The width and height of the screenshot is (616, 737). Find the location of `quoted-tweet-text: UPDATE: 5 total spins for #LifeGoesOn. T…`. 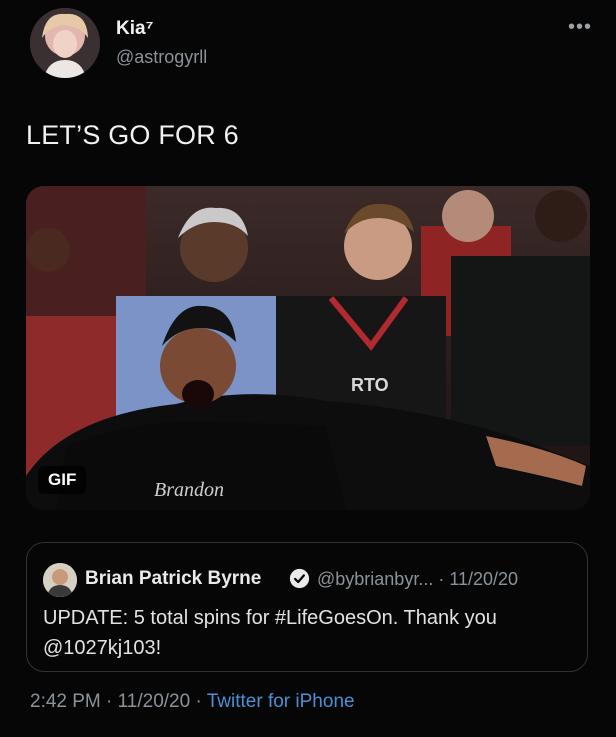

quoted-tweet-text: UPDATE: 5 total spins for #LifeGoesOn. T… is located at coordinates (270, 633).